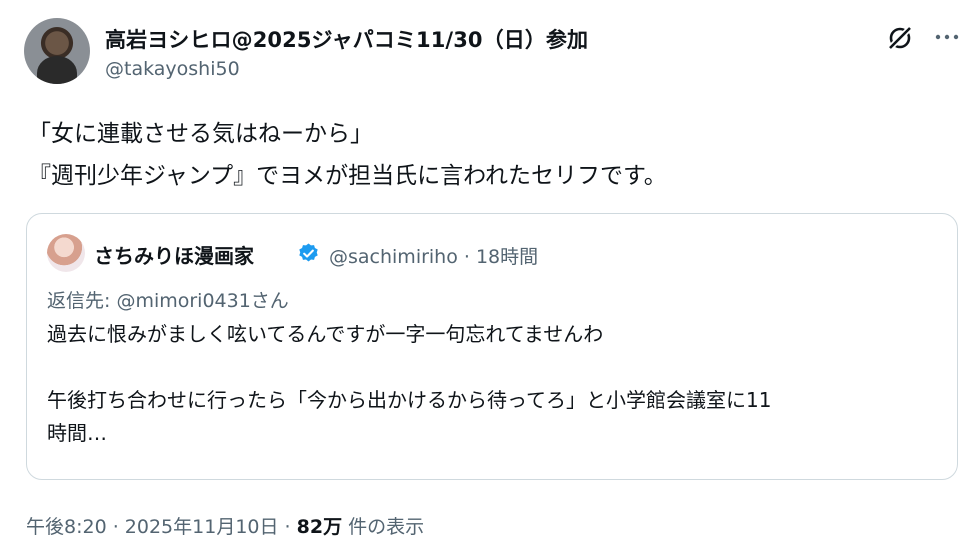  What do you see at coordinates (200, 134) in the screenshot?
I see `tweet-line: 「女に連載させる気はねーから」` at bounding box center [200, 134].